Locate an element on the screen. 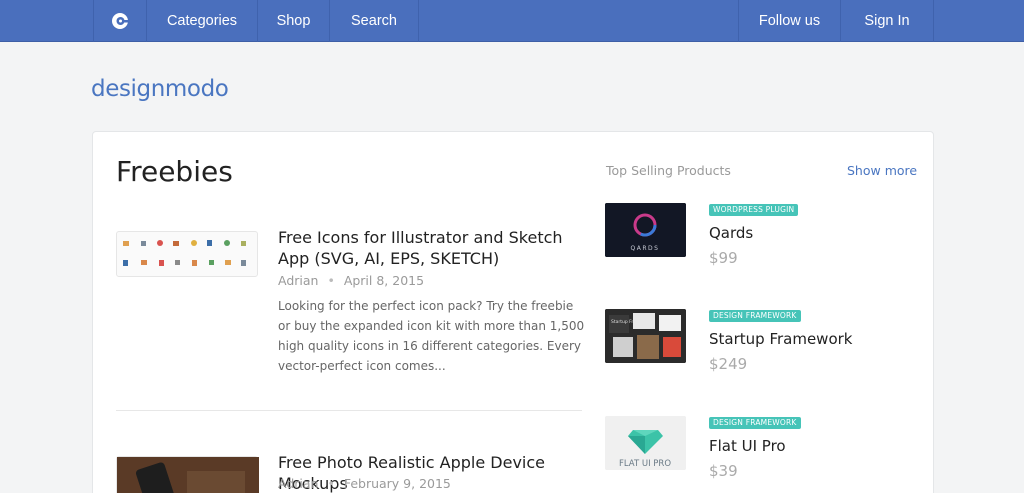  product-badge: WORDPRESS PLUGIN is located at coordinates (754, 210).